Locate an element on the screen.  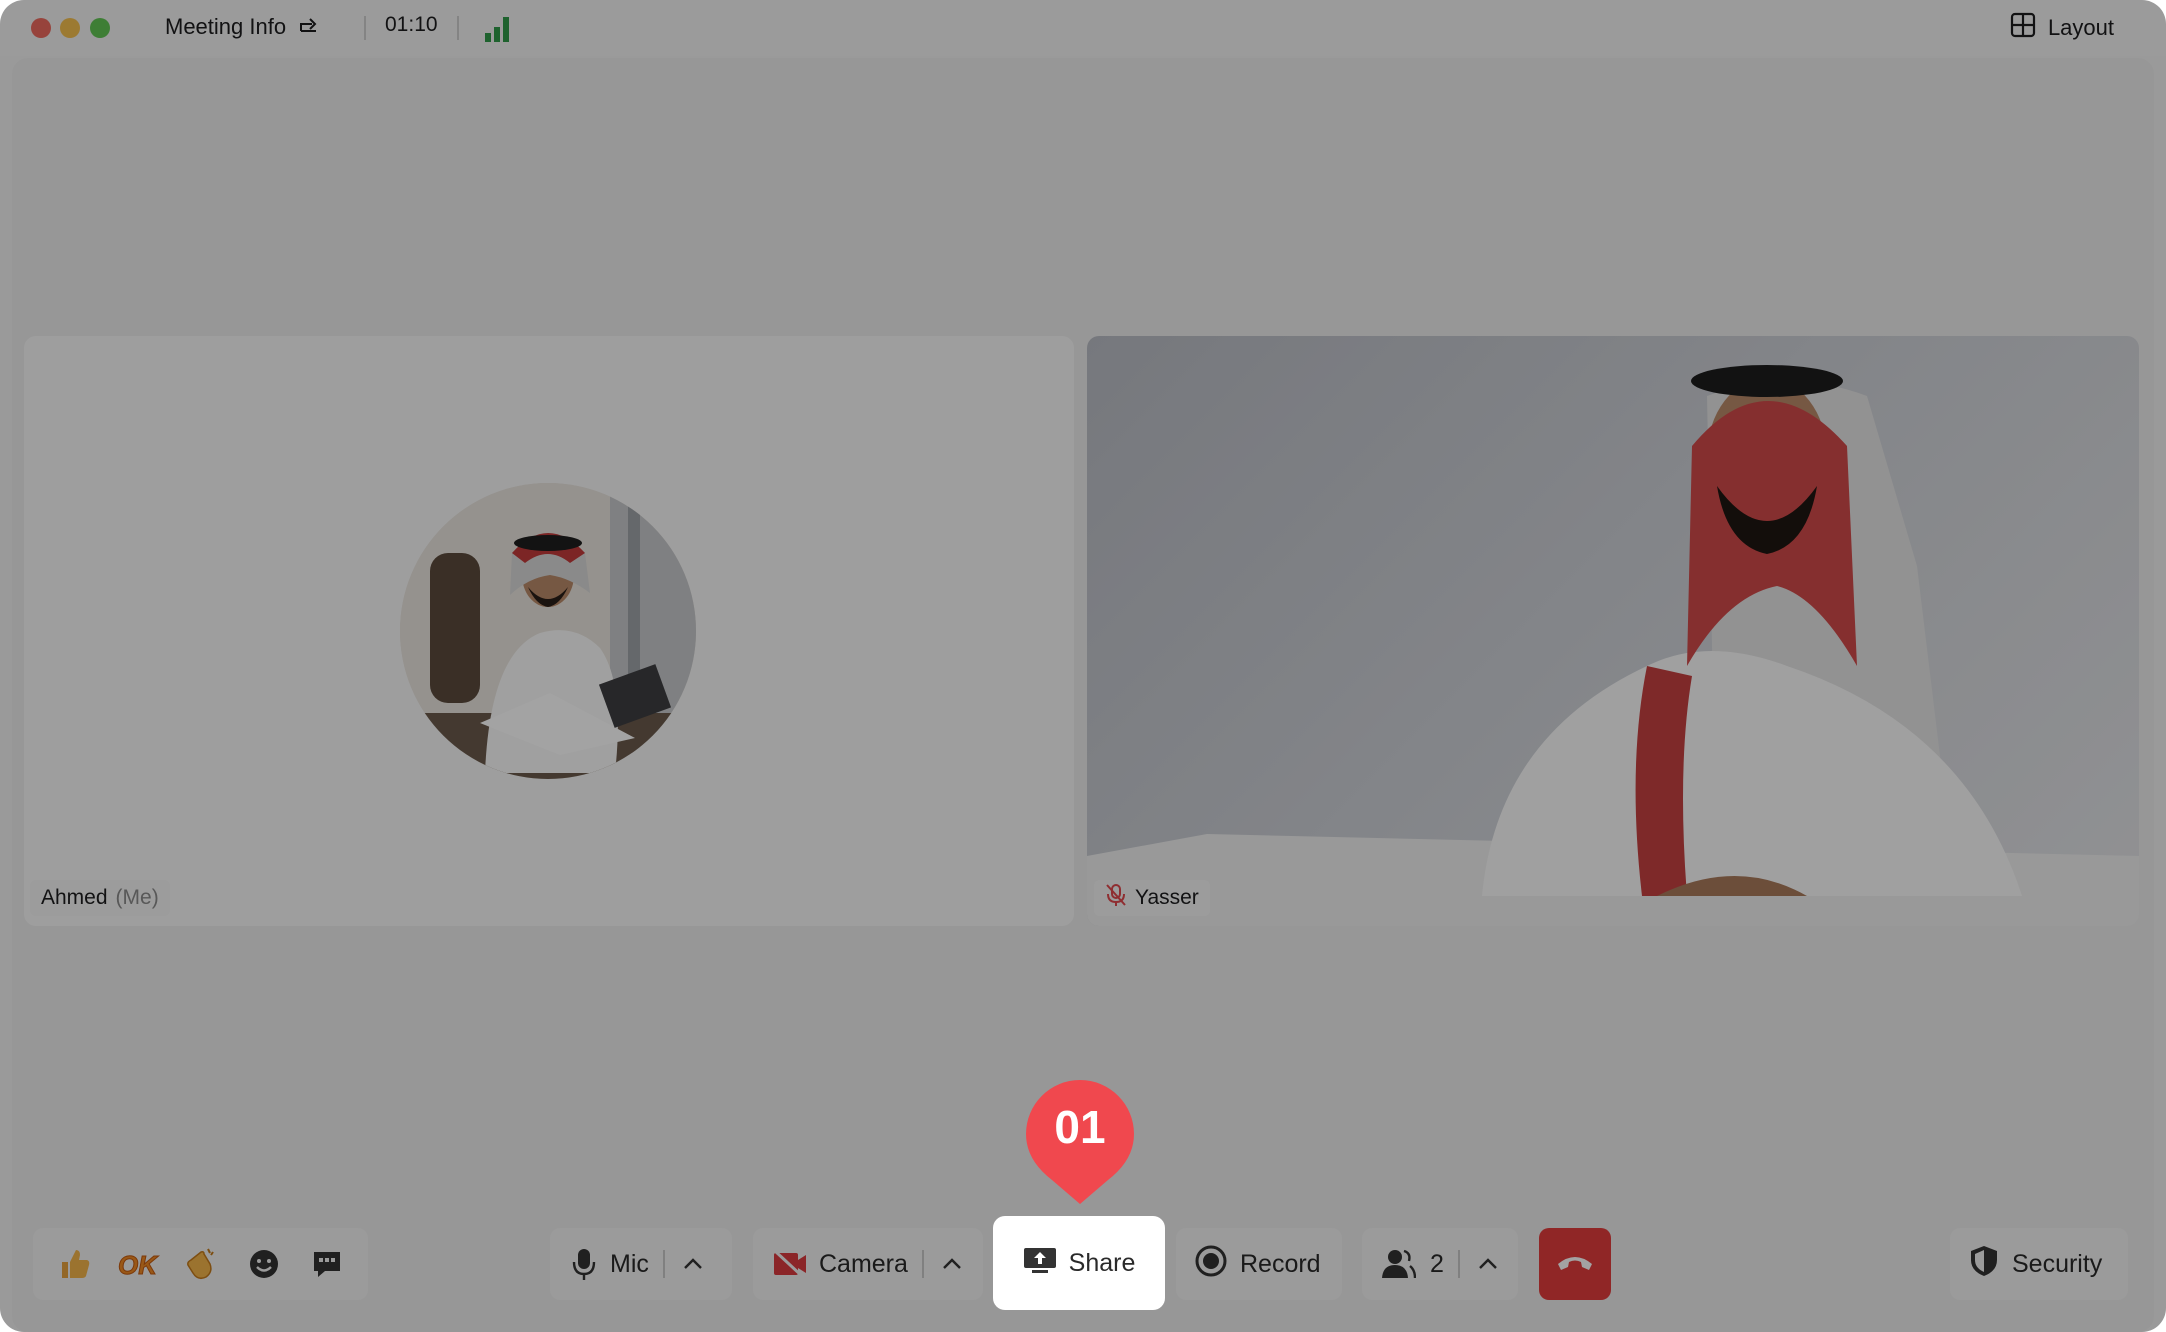
meeting-info-button: Meeting Info is located at coordinates (242, 27).